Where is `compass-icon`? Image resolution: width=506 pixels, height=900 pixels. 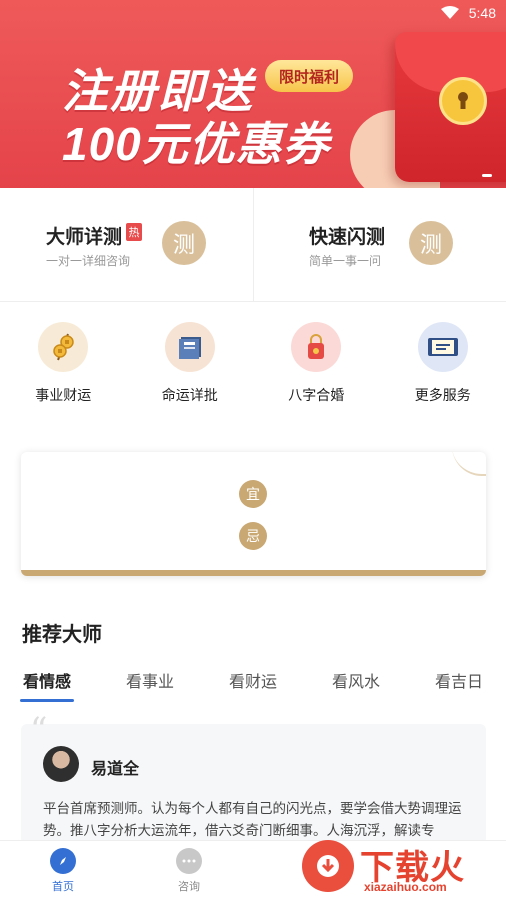 compass-icon is located at coordinates (63, 860).